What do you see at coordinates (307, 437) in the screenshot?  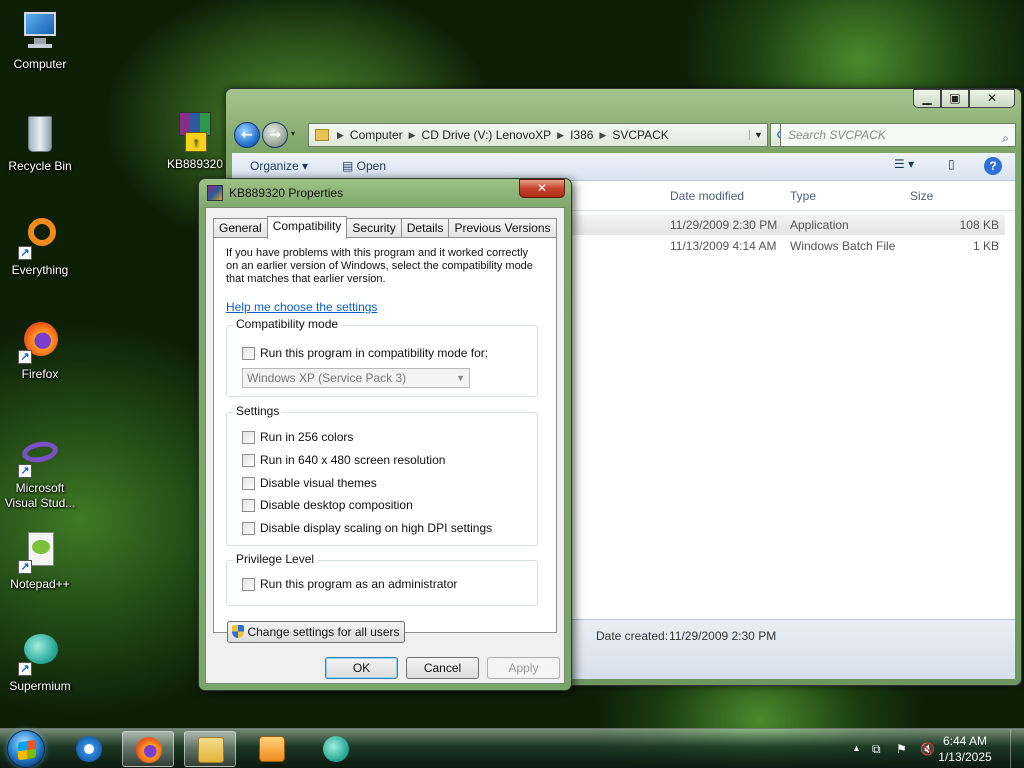 I see `checkbox-label: Run in 256 colors` at bounding box center [307, 437].